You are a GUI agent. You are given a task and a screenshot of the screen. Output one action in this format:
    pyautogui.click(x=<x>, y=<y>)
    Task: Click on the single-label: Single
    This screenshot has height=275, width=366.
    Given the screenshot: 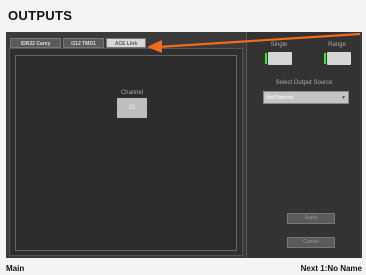 What is the action you would take?
    pyautogui.click(x=279, y=45)
    